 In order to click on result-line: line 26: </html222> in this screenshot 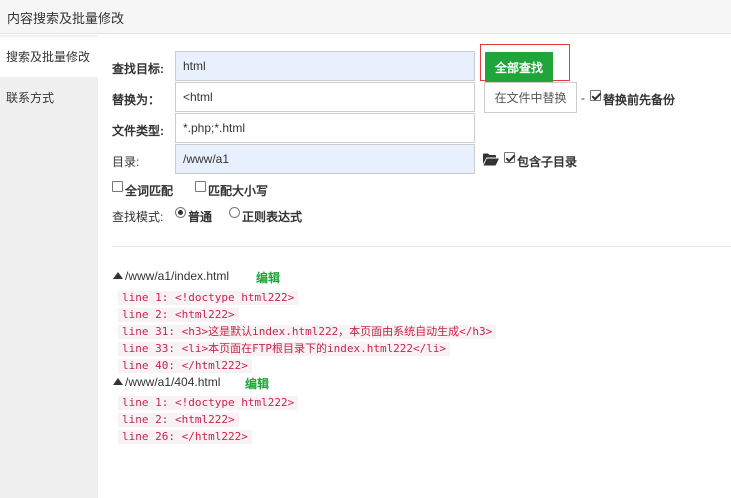, I will do `click(185, 437)`.